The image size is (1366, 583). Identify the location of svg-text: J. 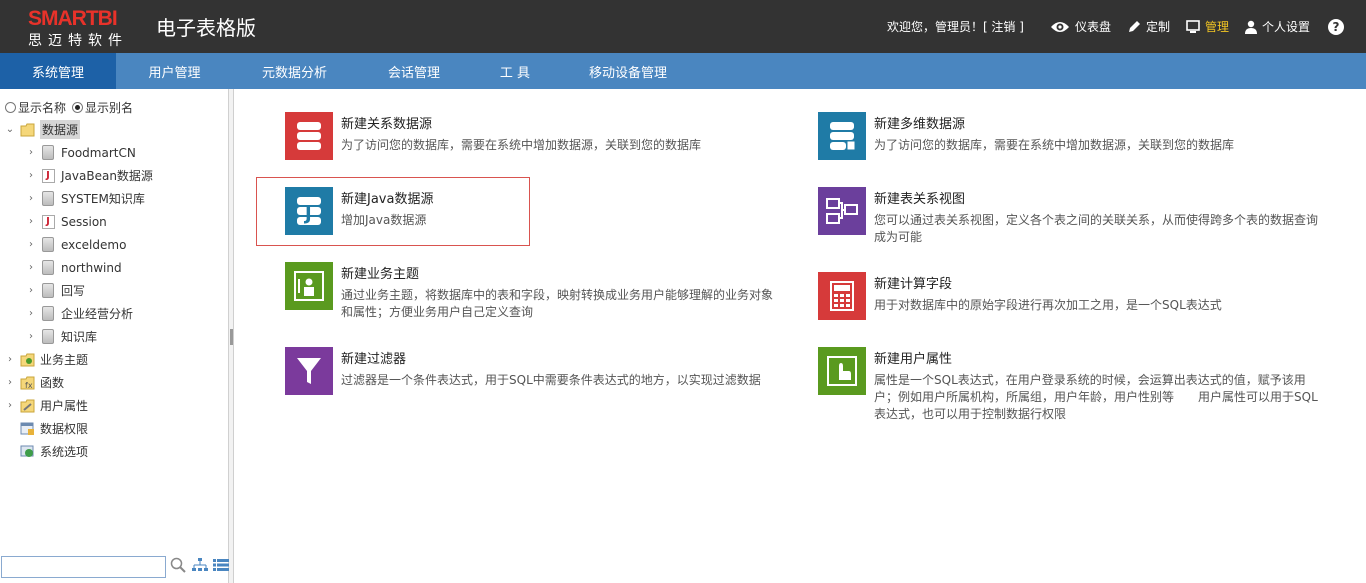
(307, 214).